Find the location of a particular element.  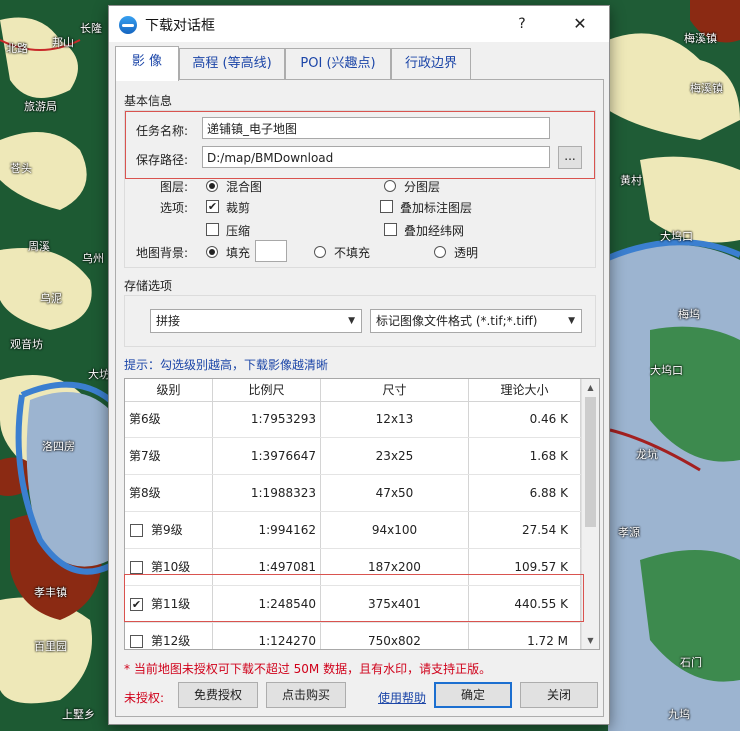

map-label: 乌泥 is located at coordinates (51, 298).